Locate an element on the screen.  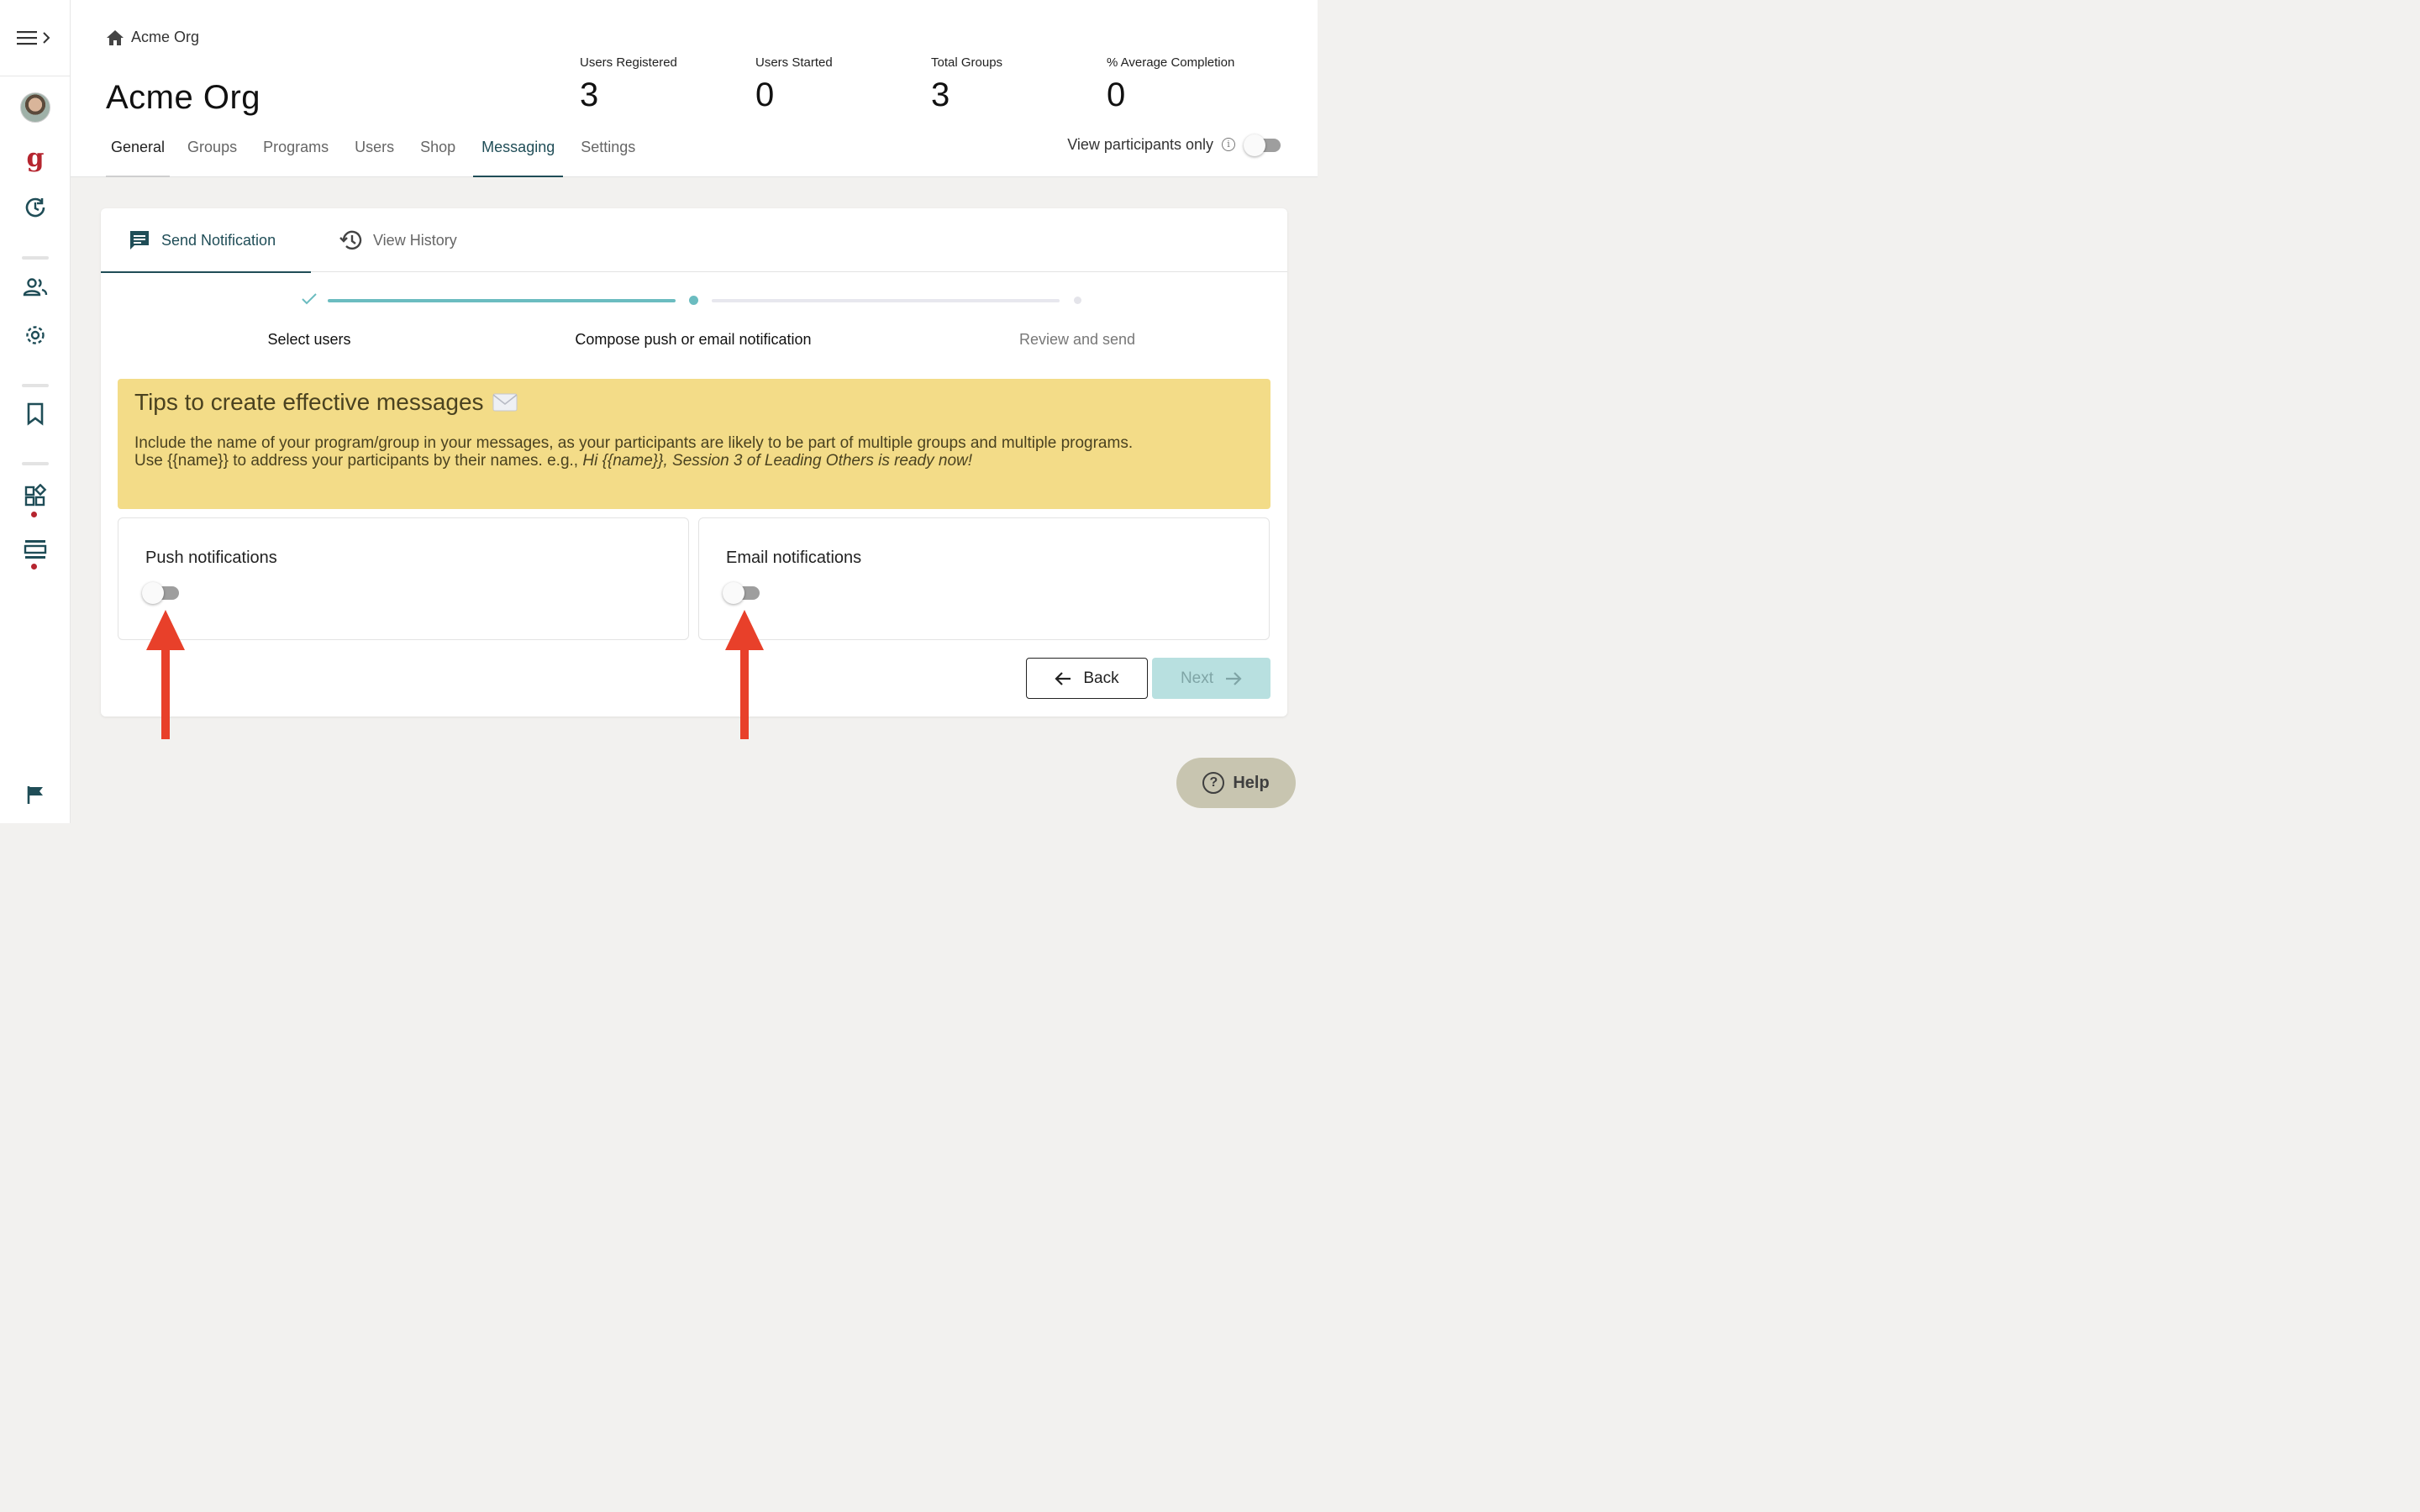
email-notifications-label: Email notifications is located at coordinates (794, 558).